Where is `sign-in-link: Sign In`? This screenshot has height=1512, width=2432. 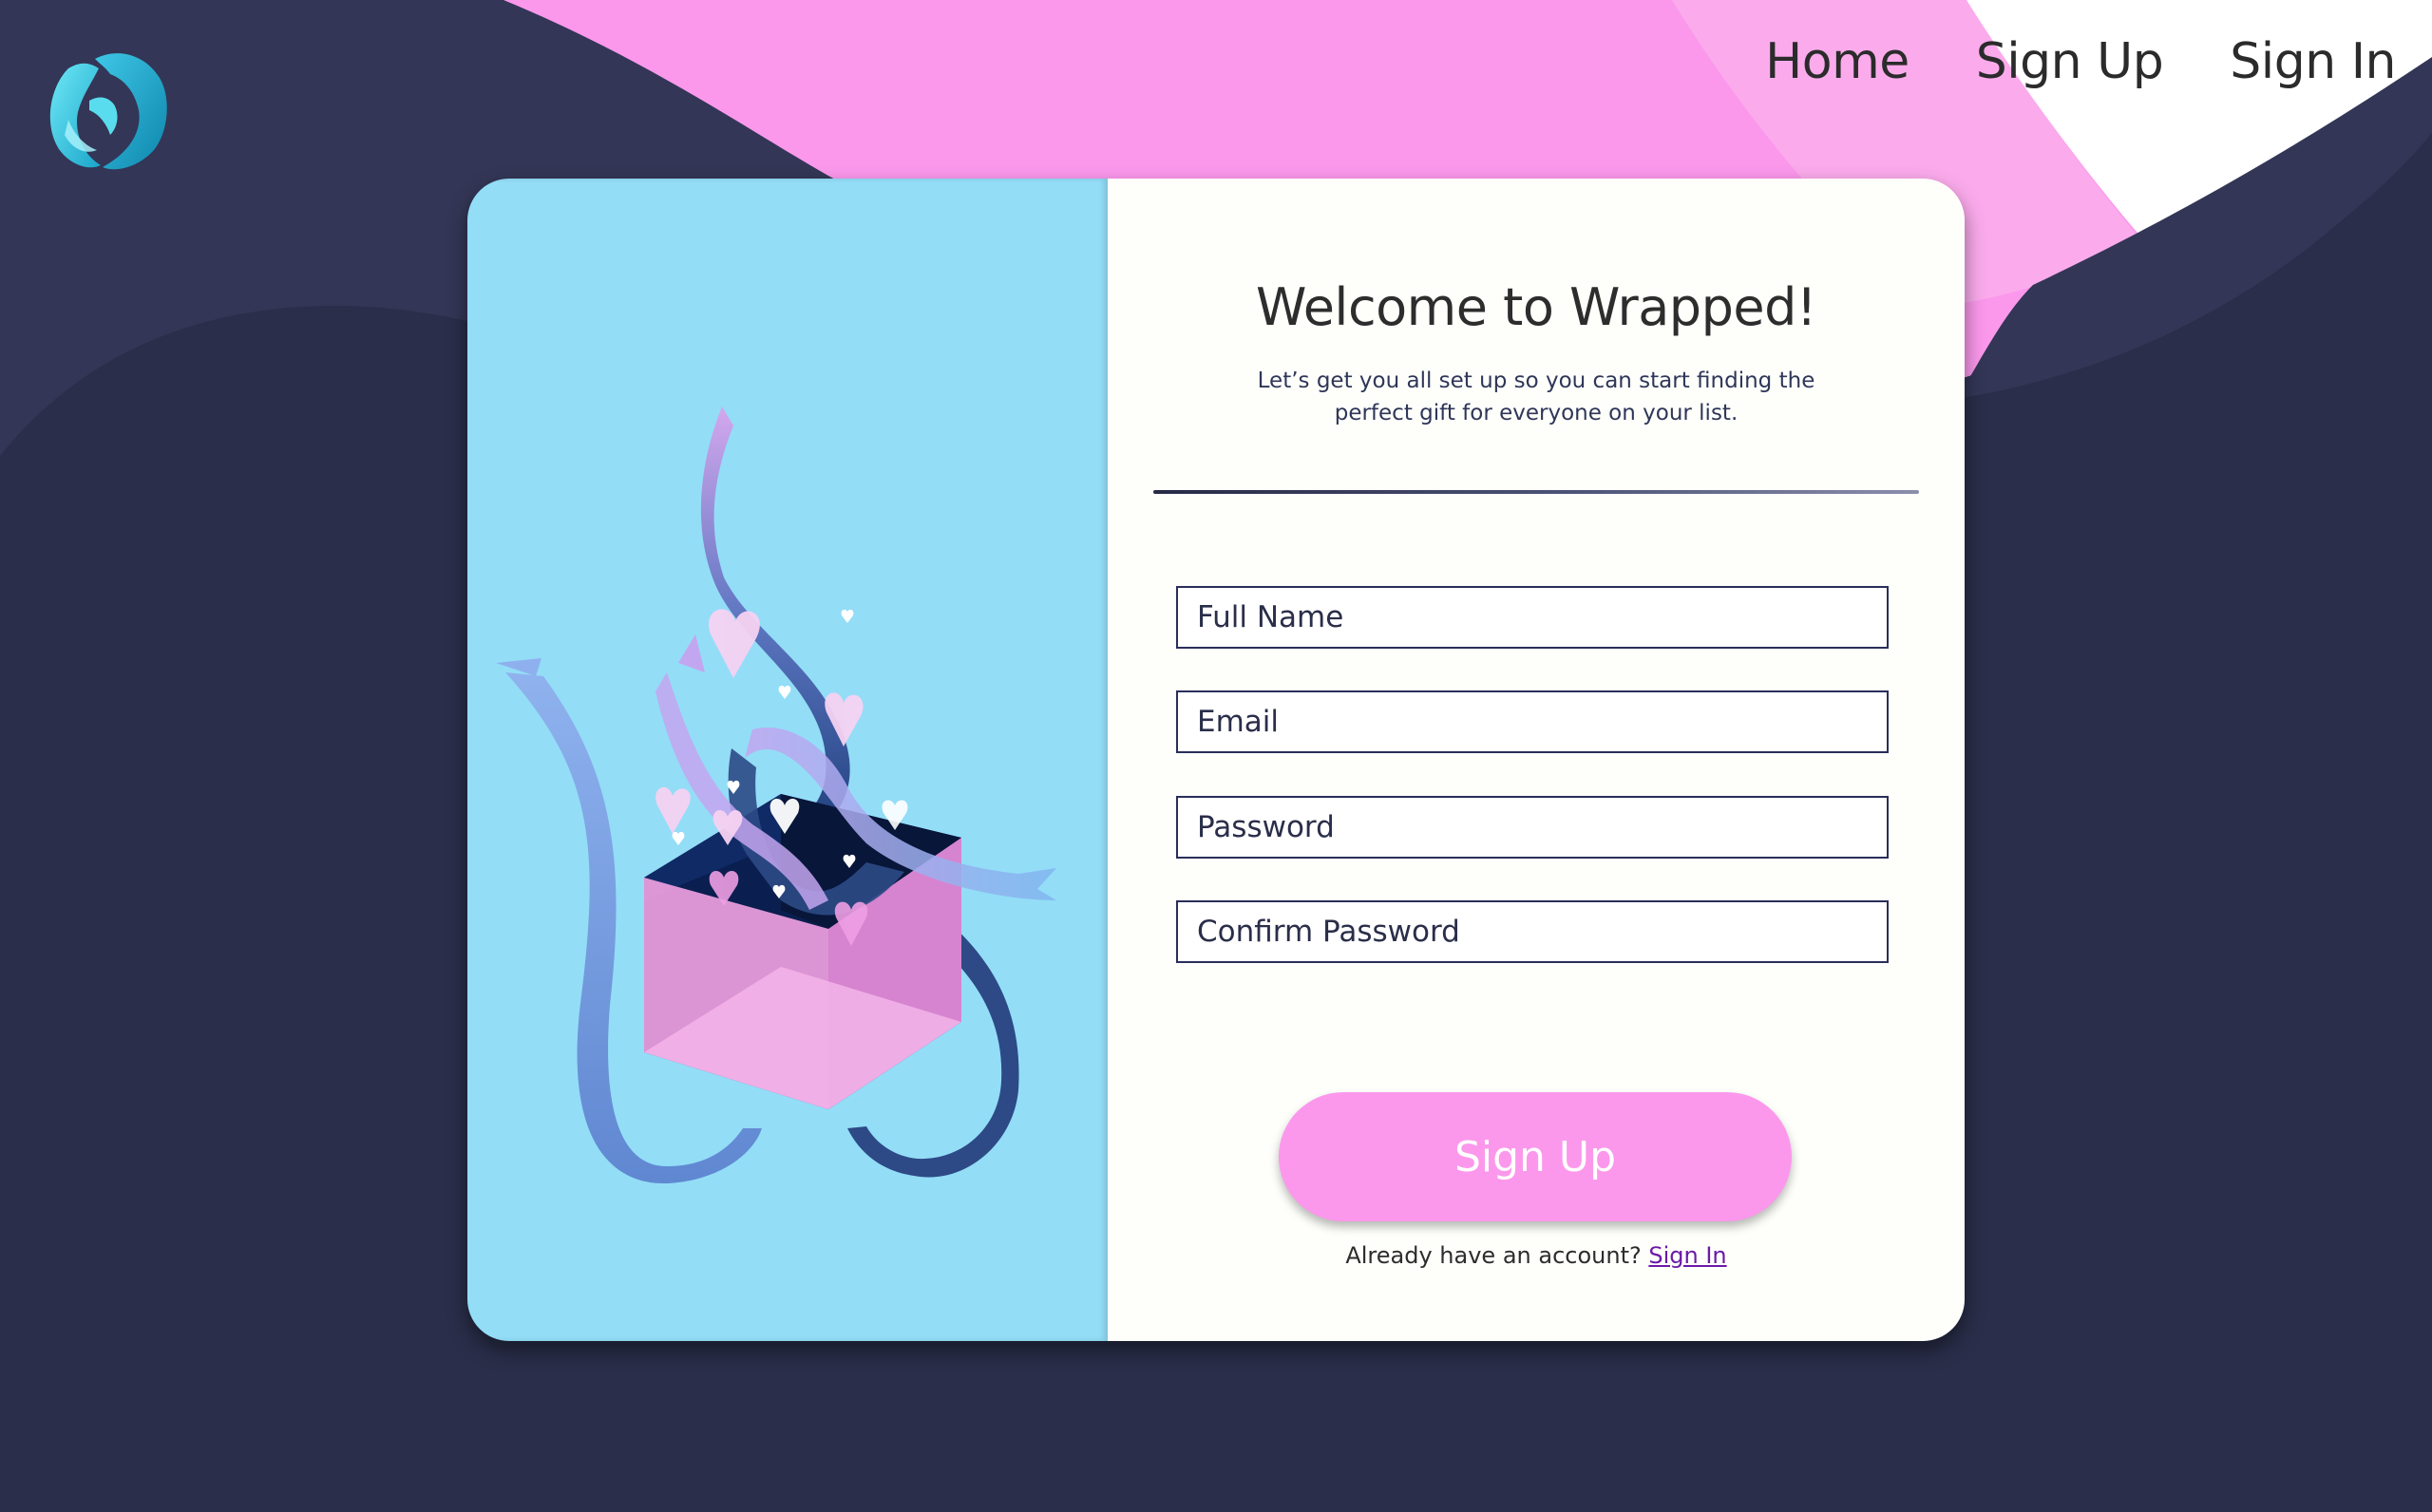
sign-in-link: Sign In is located at coordinates (1687, 1256).